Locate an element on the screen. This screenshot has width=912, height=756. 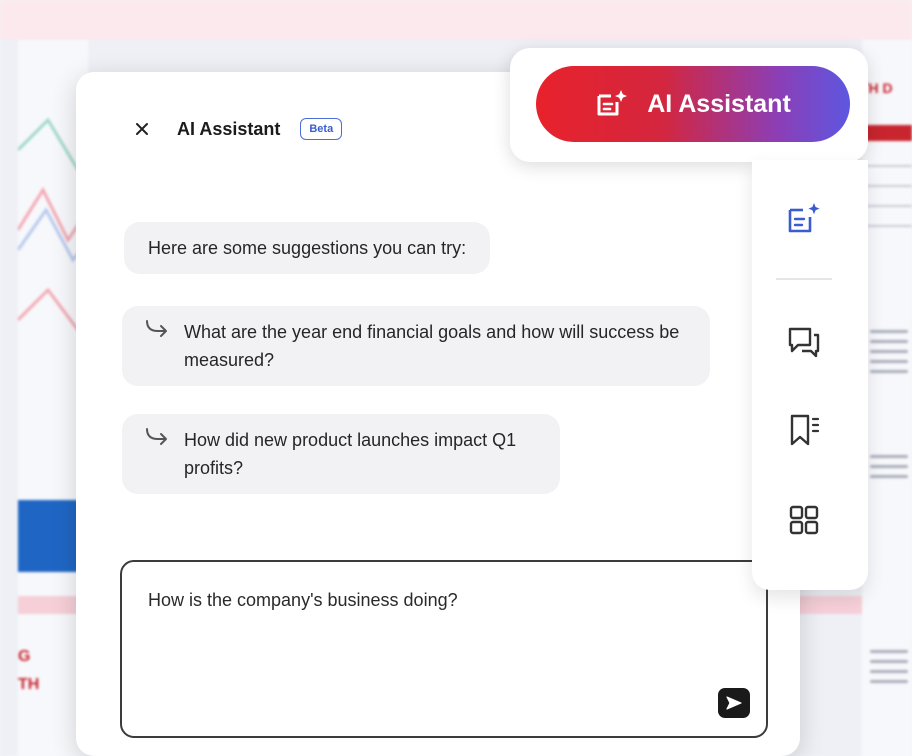
close-button is located at coordinates (142, 129).